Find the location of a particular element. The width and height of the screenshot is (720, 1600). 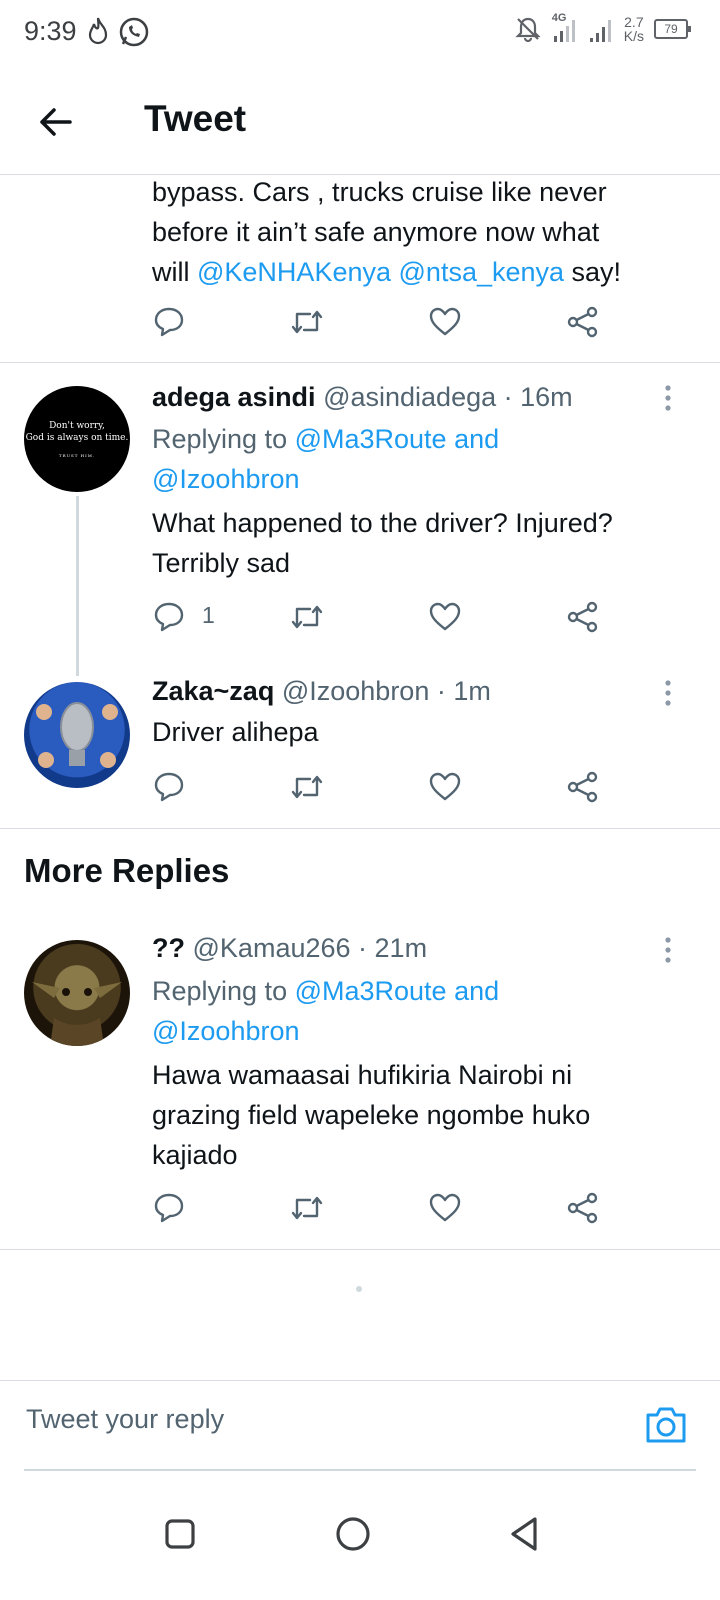

user-handle: @asindiadega is located at coordinates (409, 397).